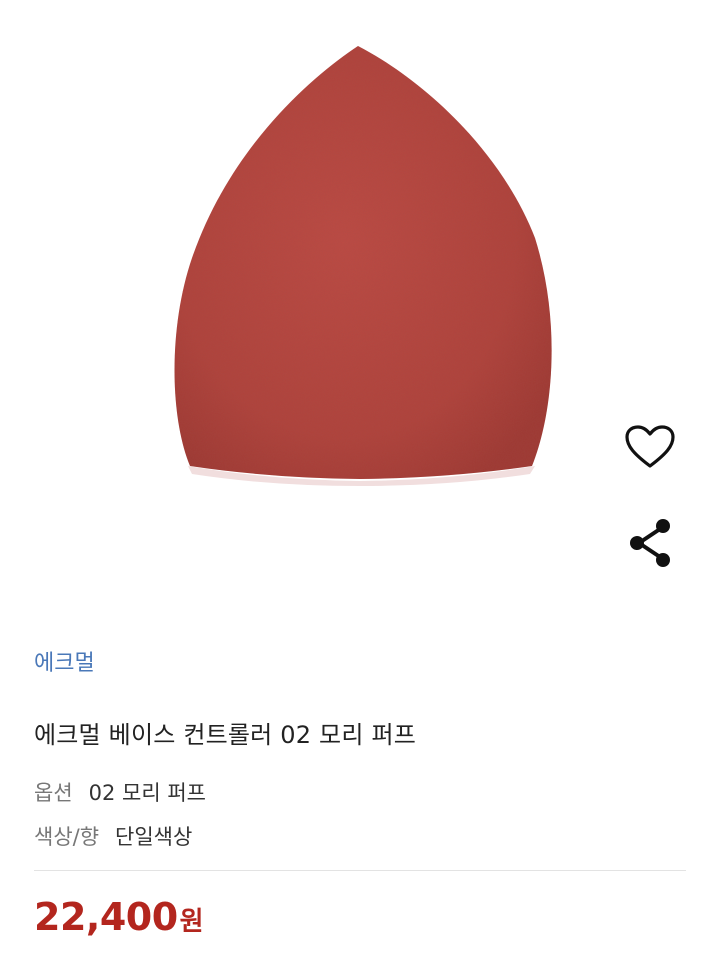  I want to click on product-title: 에크멀 베이스 컨트롤러 02 모리 퍼프, so click(225, 735).